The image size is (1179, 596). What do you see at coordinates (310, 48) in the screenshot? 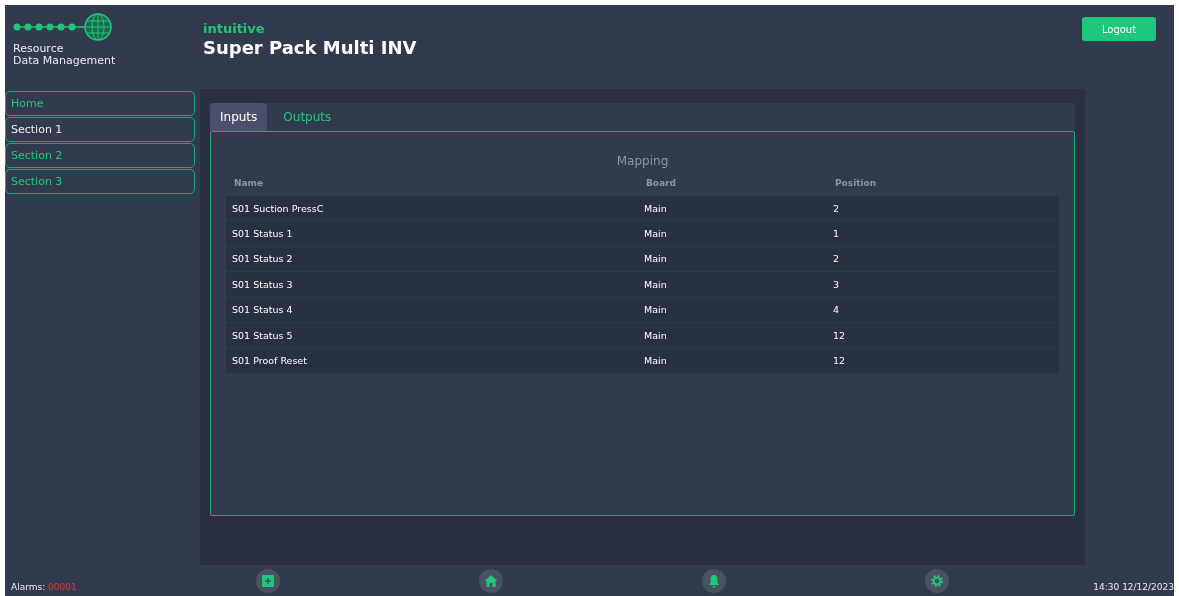
I see `page-title: Super Pack Multi INV` at bounding box center [310, 48].